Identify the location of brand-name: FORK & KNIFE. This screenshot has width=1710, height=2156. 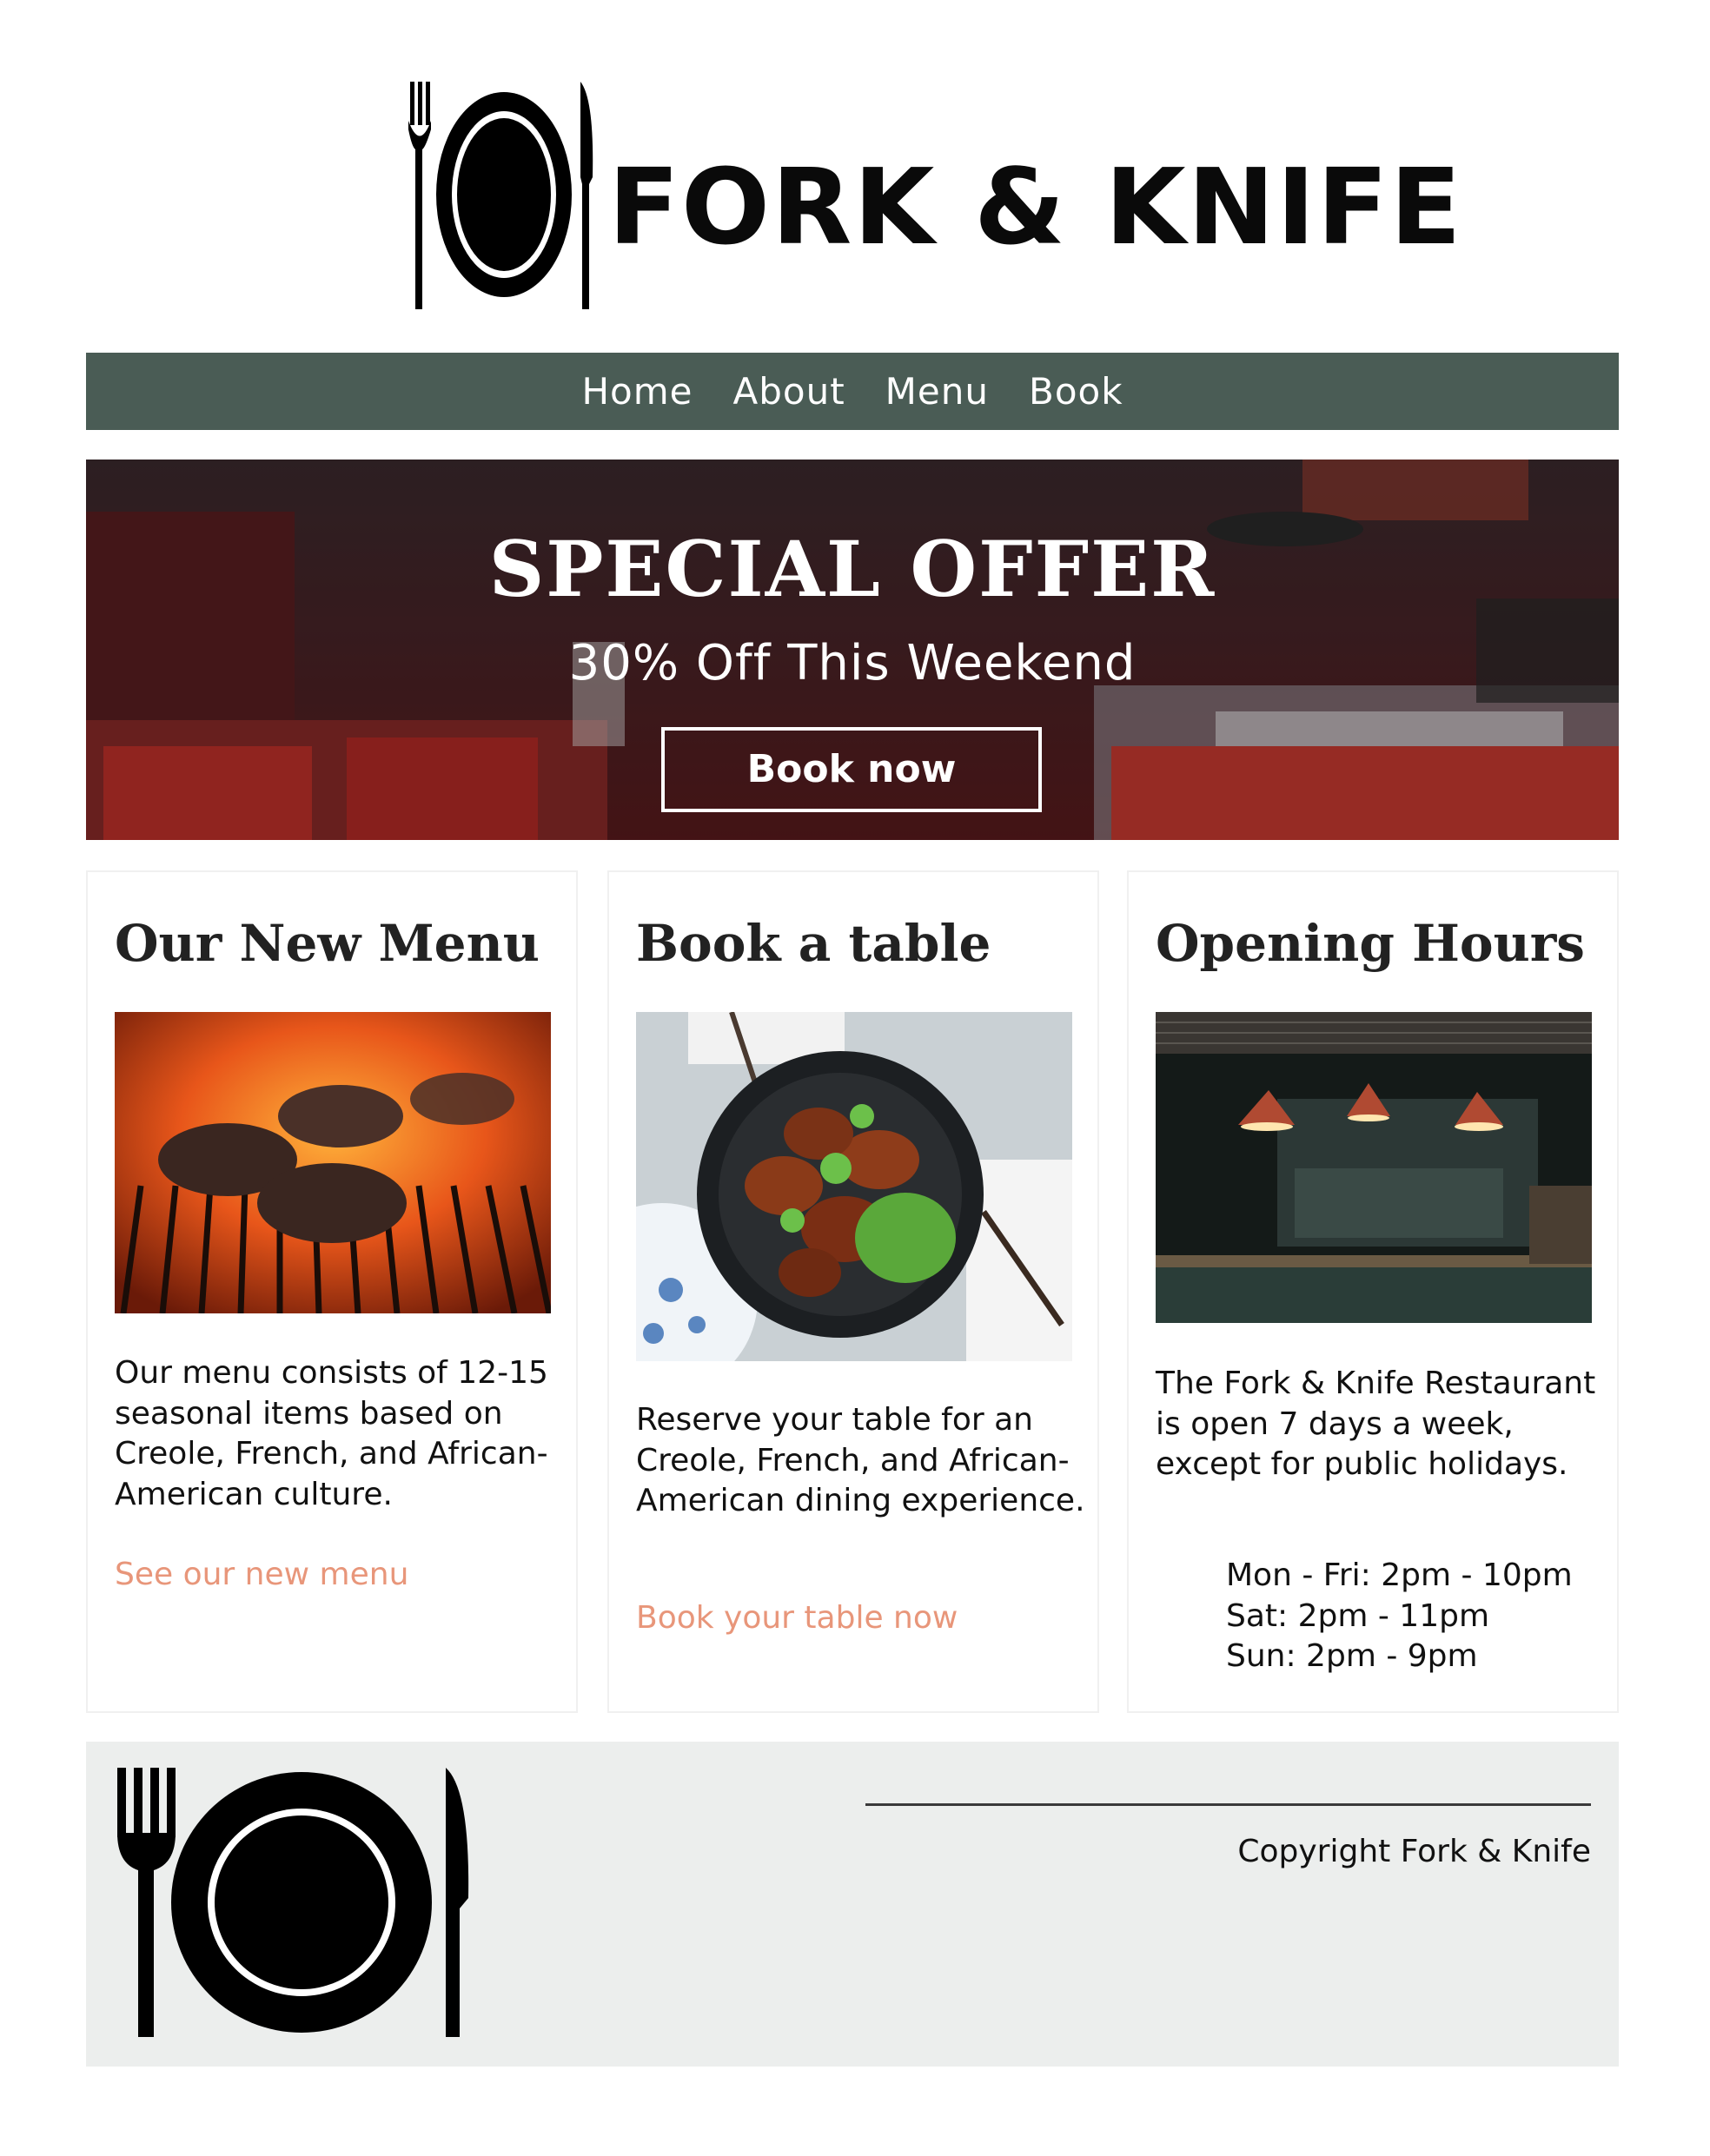
(1035, 208).